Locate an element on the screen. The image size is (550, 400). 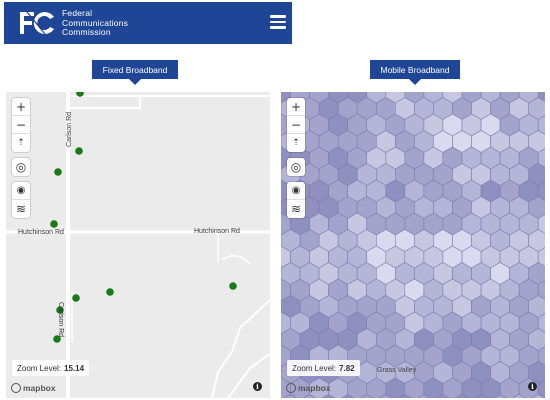
agency-line-3: Commission is located at coordinates (86, 32).